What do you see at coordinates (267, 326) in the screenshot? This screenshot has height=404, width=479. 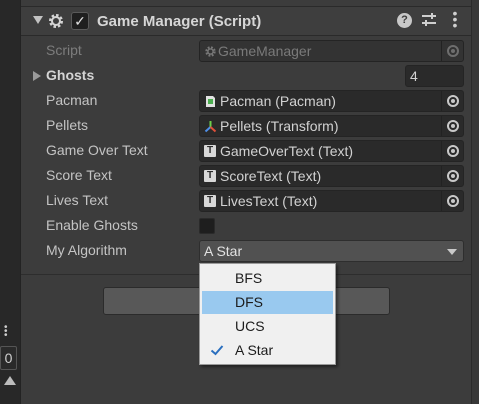 I see `dropdown-option-ucs: UCS` at bounding box center [267, 326].